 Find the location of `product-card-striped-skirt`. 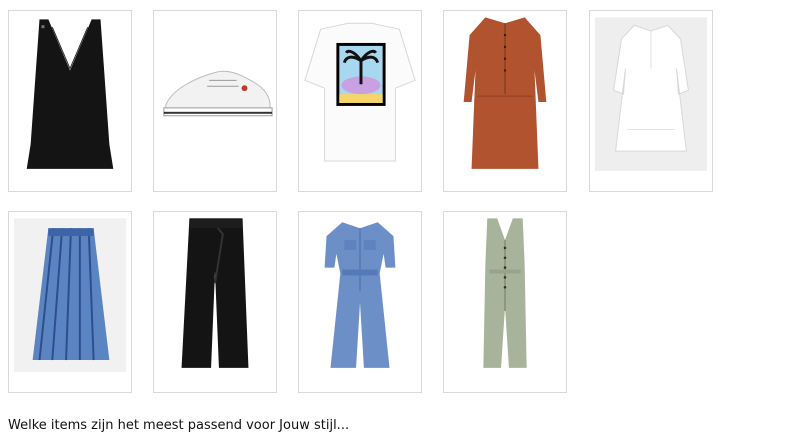

product-card-striped-skirt is located at coordinates (70, 302).